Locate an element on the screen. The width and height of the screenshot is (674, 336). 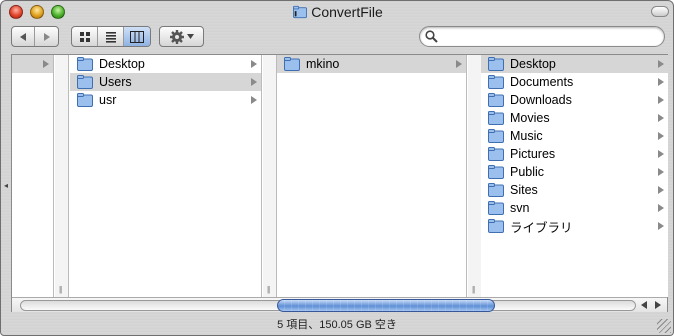
sidebar-collapse-handle: ◂ is located at coordinates (6, 185).